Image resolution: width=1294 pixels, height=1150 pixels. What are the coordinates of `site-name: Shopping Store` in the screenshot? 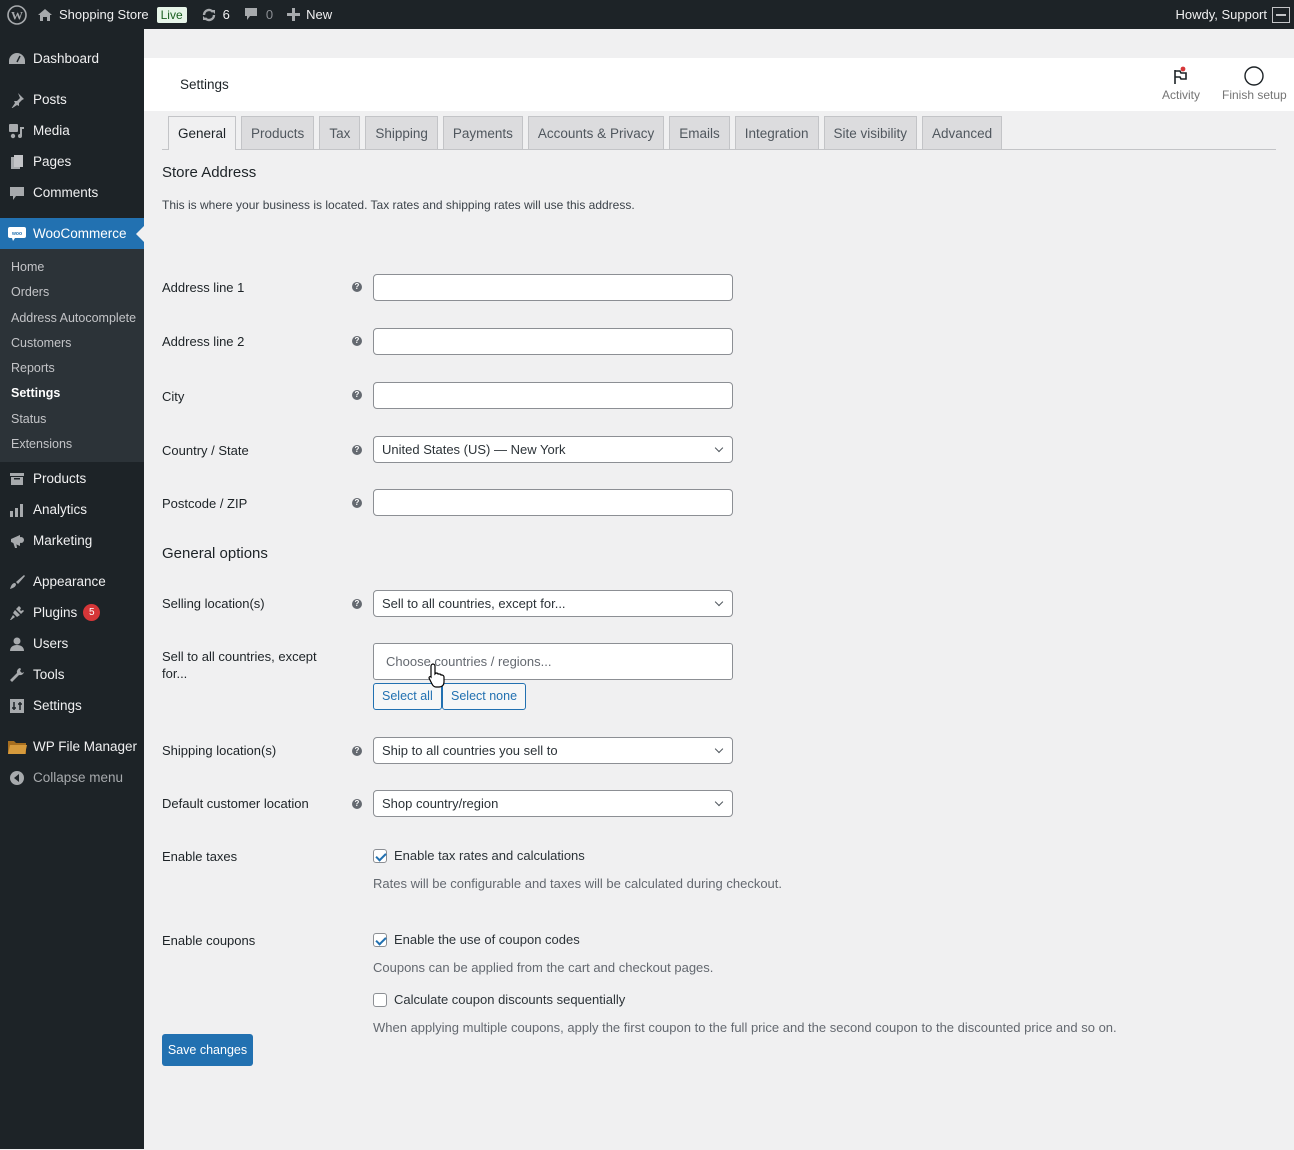 It's located at (104, 14).